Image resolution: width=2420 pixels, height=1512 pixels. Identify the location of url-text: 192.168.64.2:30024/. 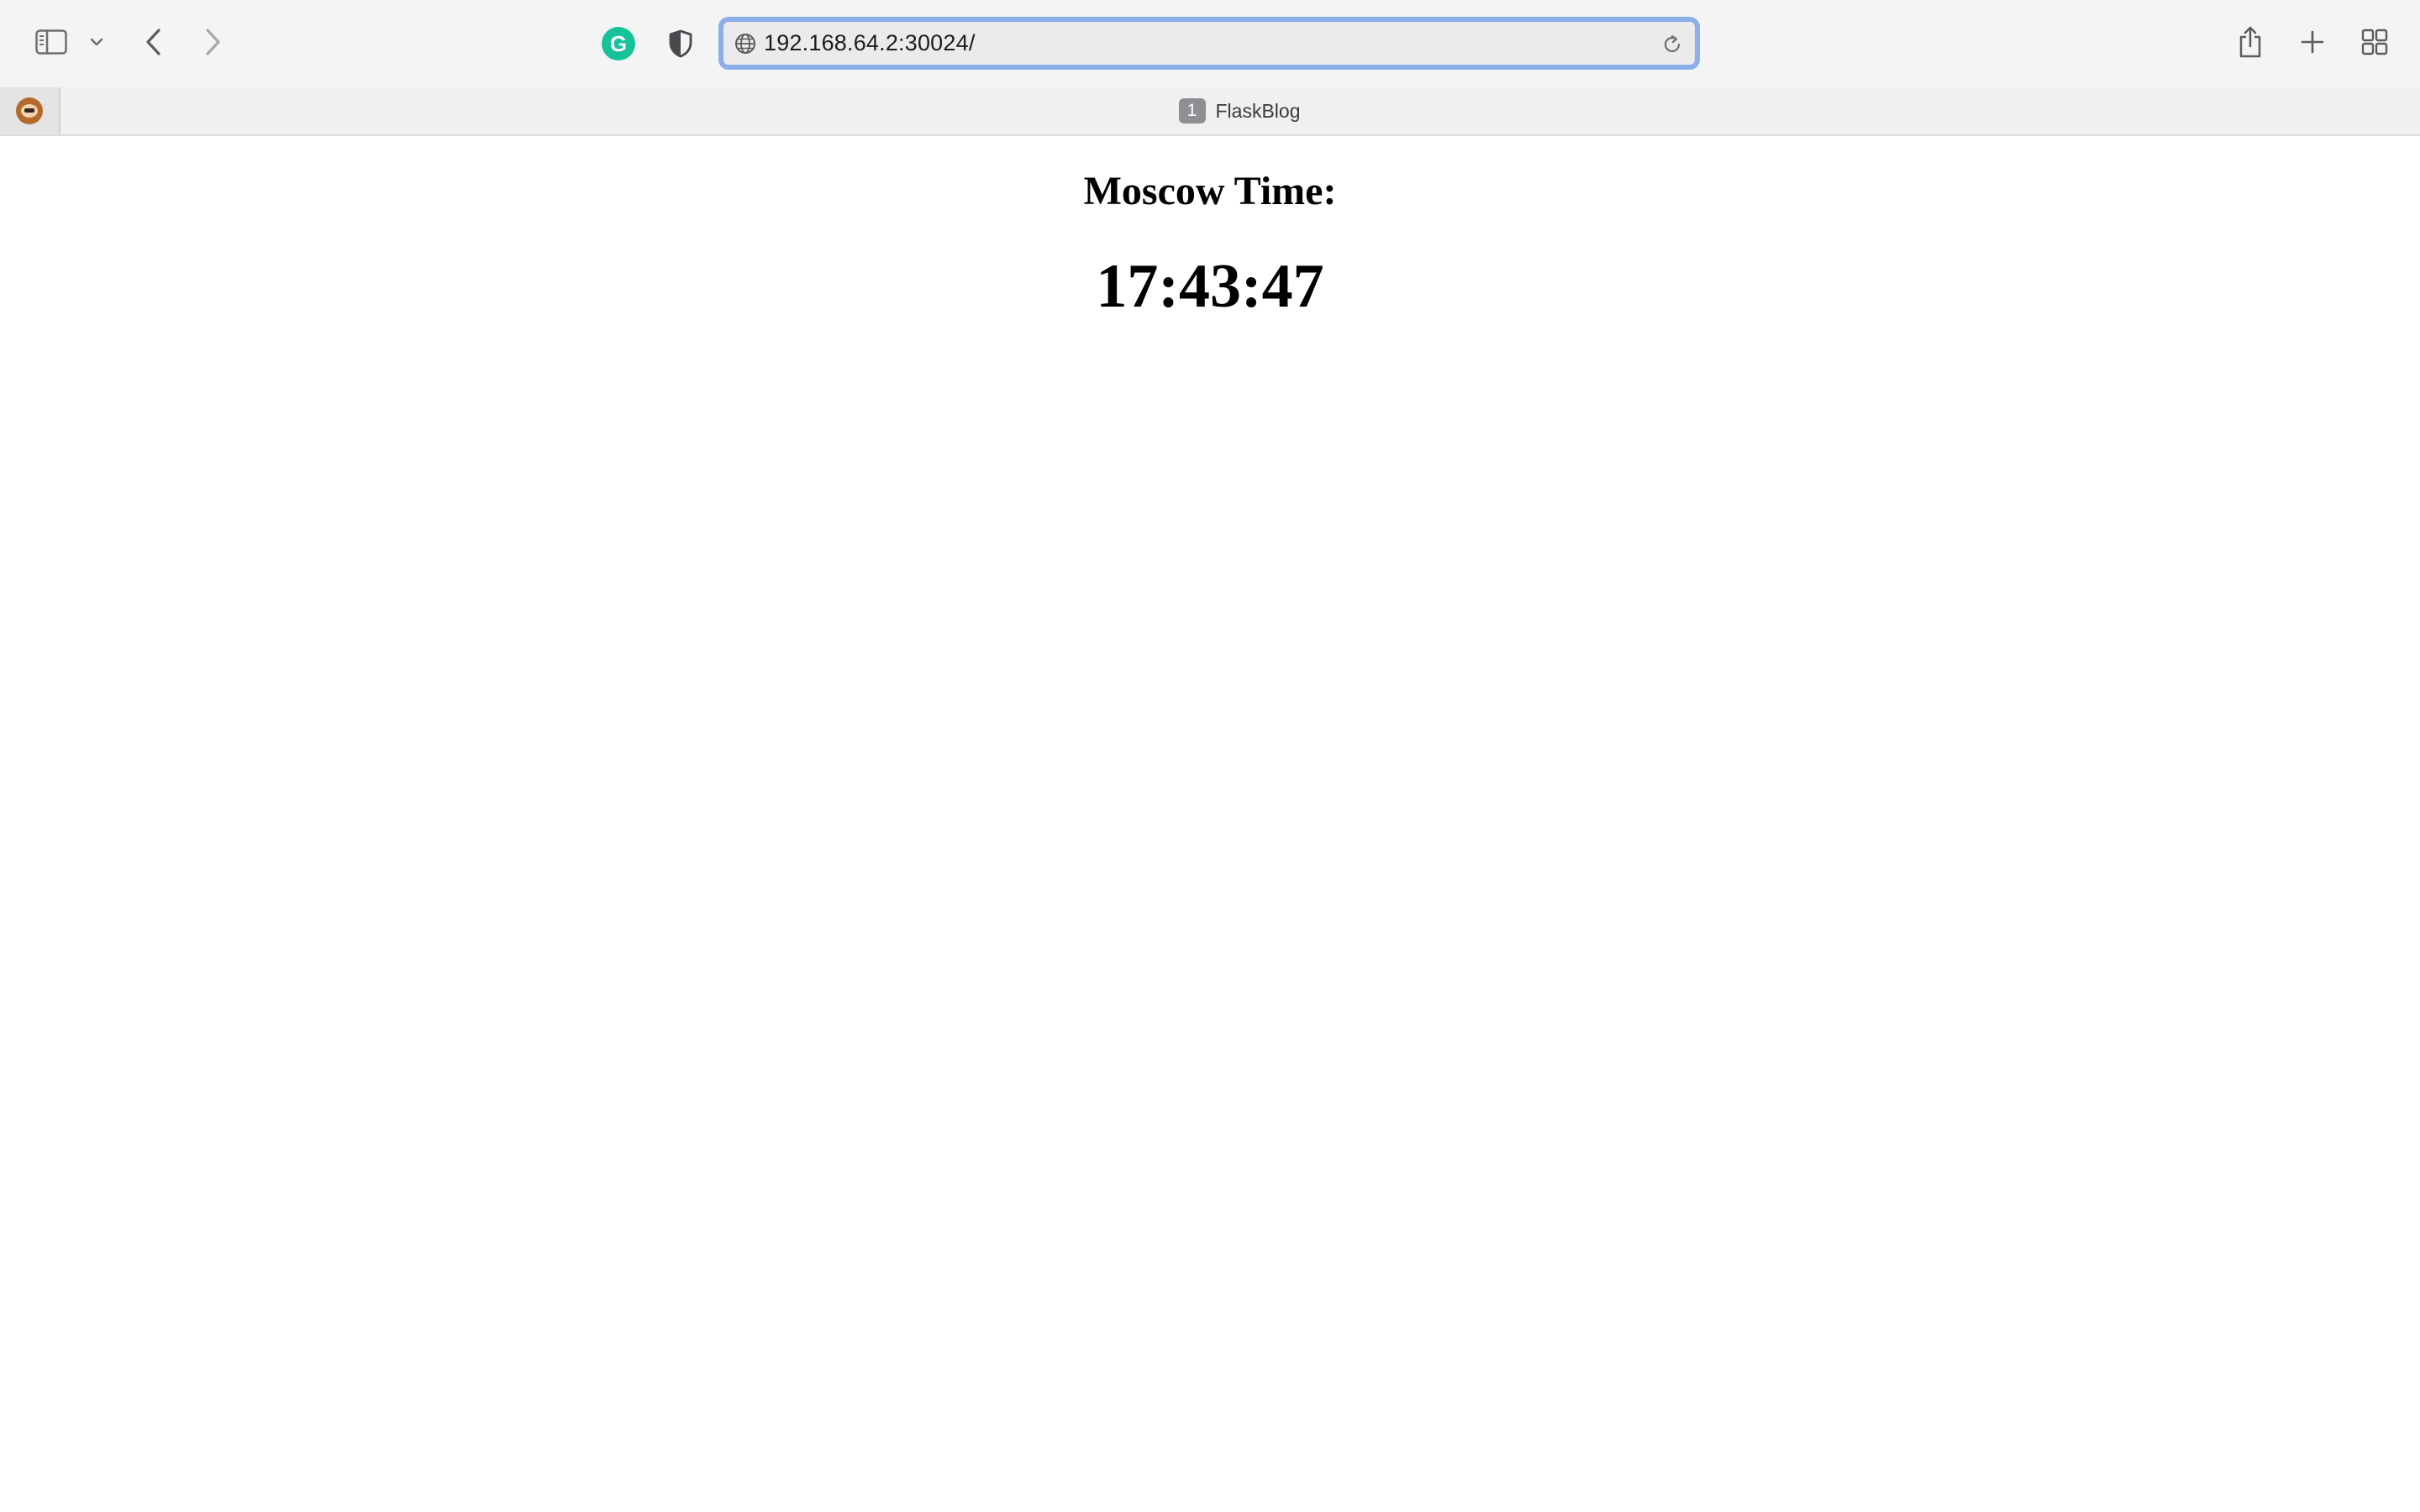
(870, 43).